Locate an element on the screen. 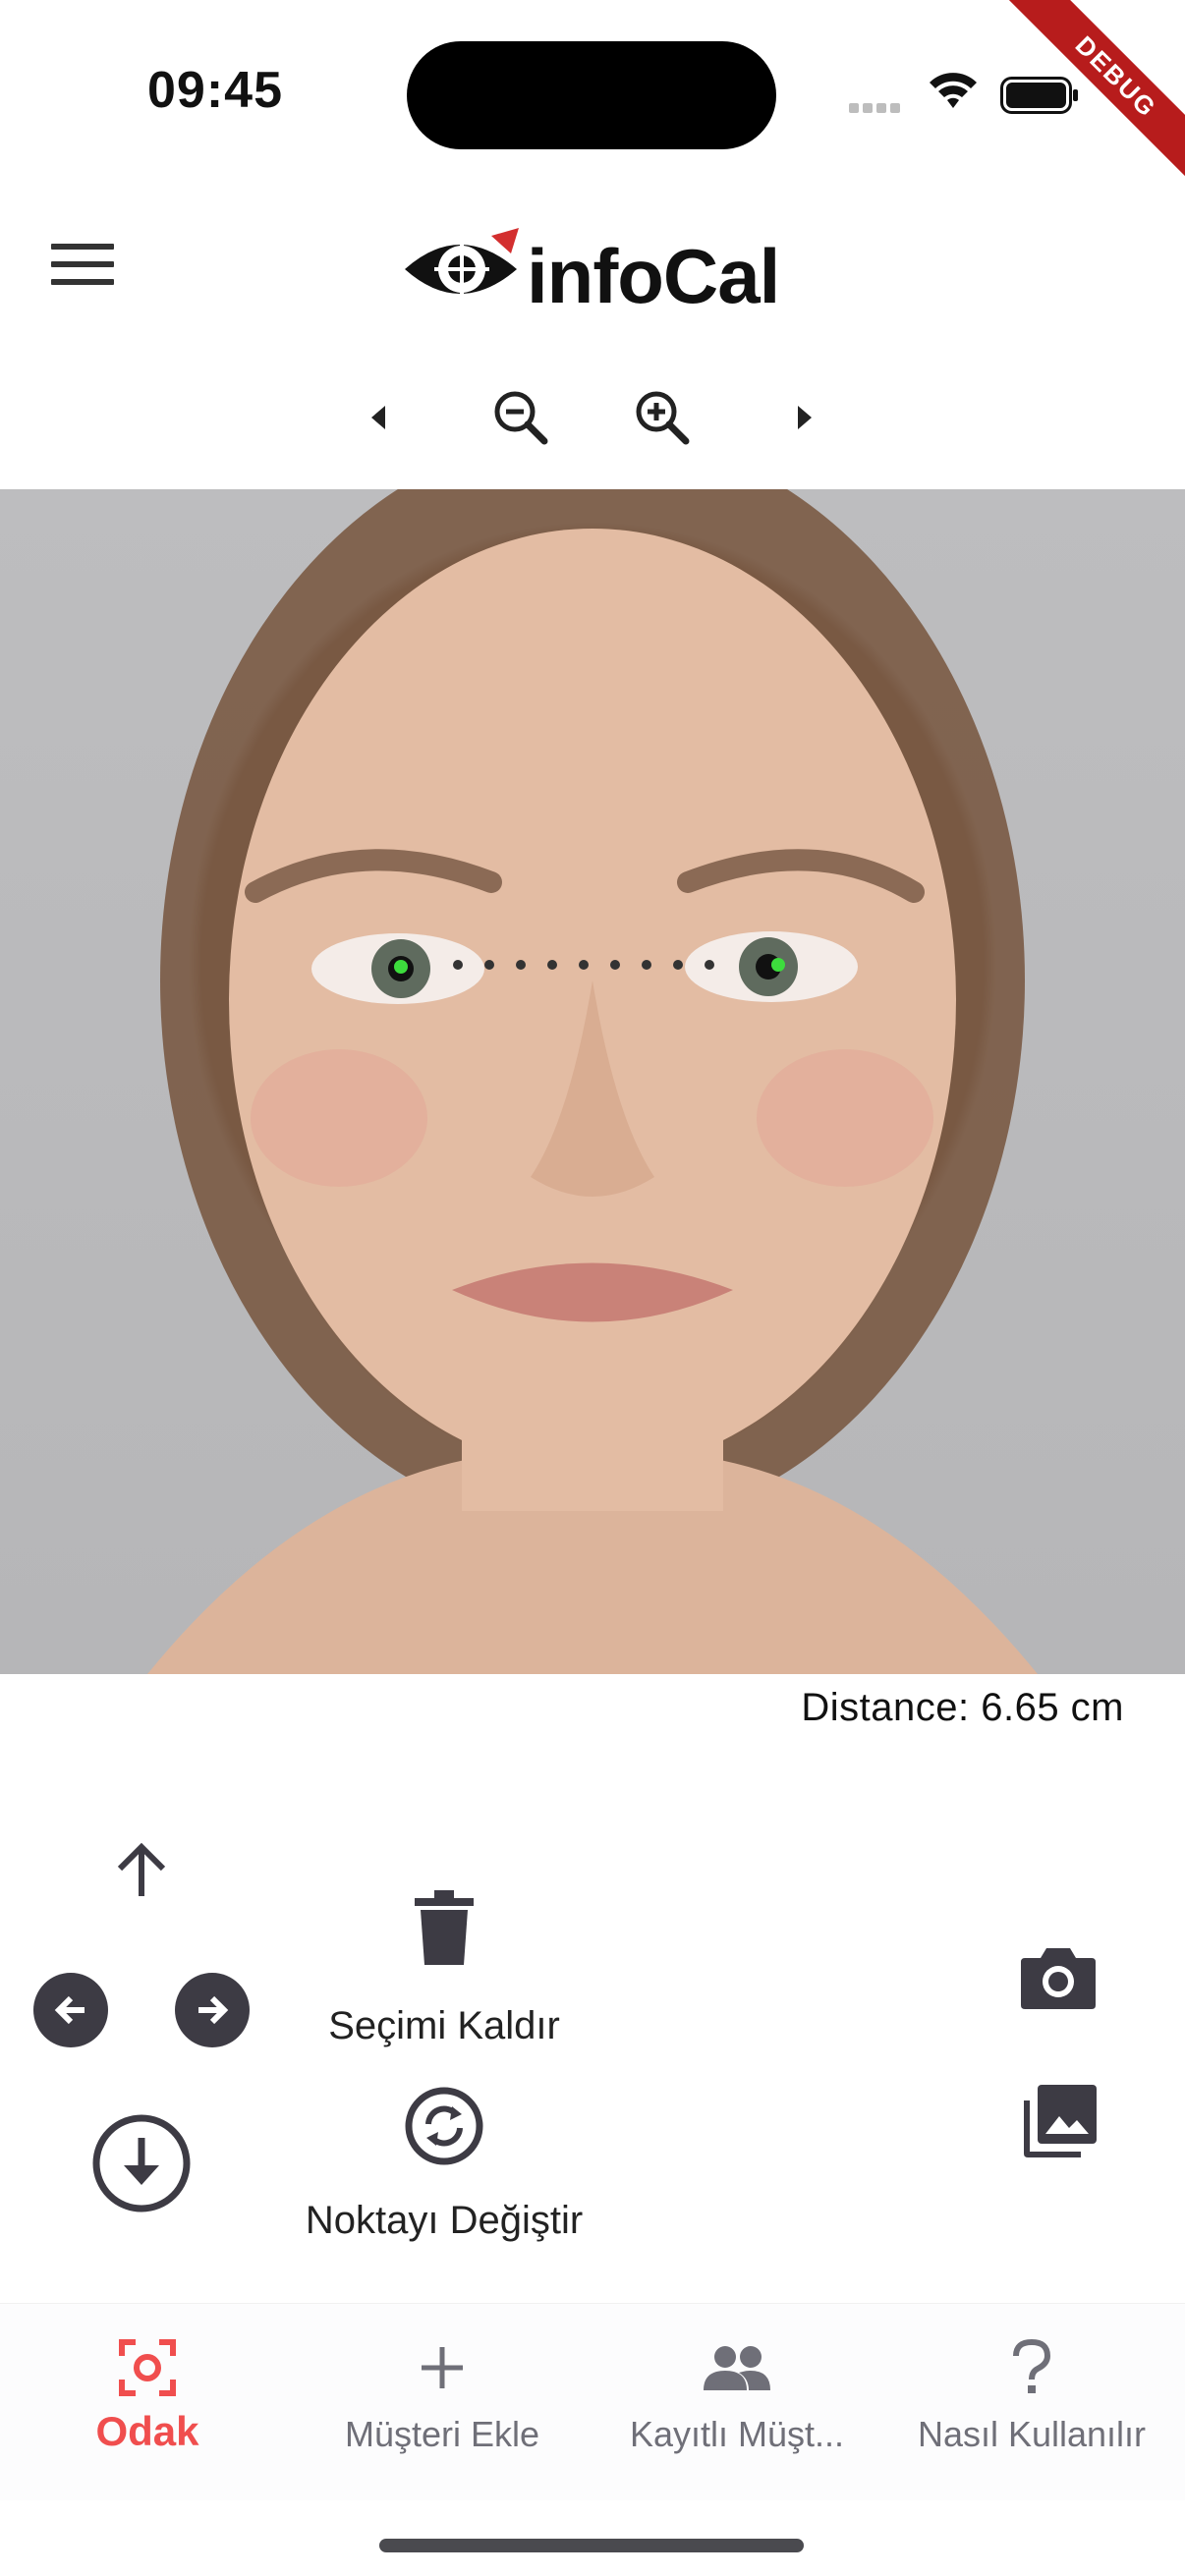 This screenshot has height=2576, width=1185. change-point-button: Noktayı Değiştir is located at coordinates (444, 2169).